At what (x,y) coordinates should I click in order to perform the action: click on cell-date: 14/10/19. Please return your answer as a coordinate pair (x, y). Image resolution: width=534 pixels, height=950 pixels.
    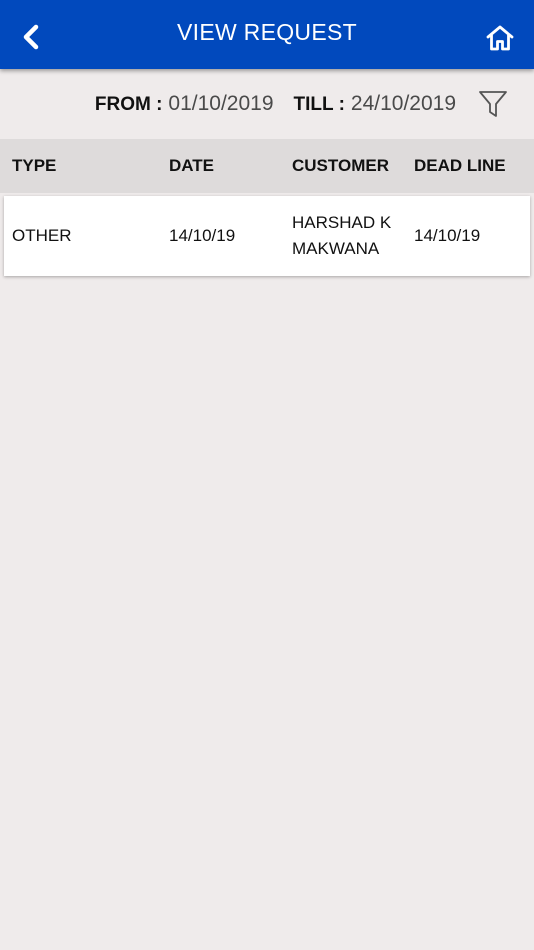
    Looking at the image, I should click on (202, 235).